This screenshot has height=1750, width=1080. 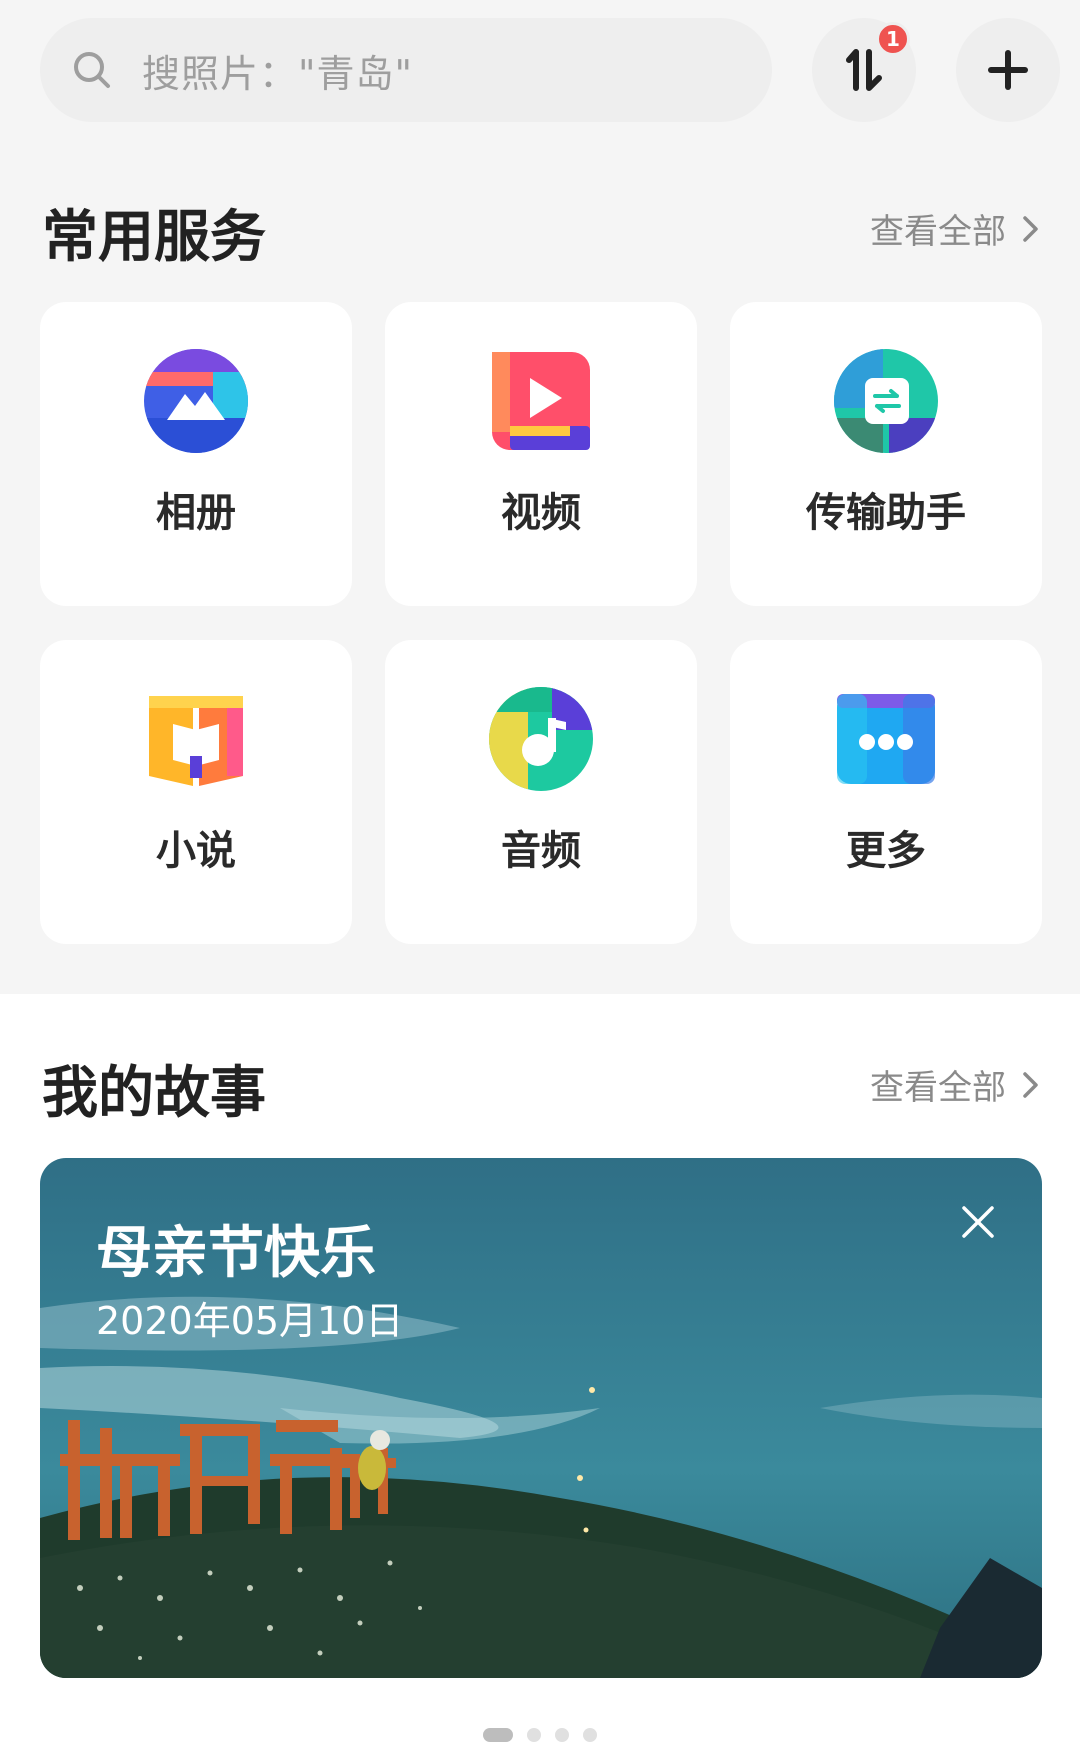 I want to click on plus-icon, so click(x=1008, y=70).